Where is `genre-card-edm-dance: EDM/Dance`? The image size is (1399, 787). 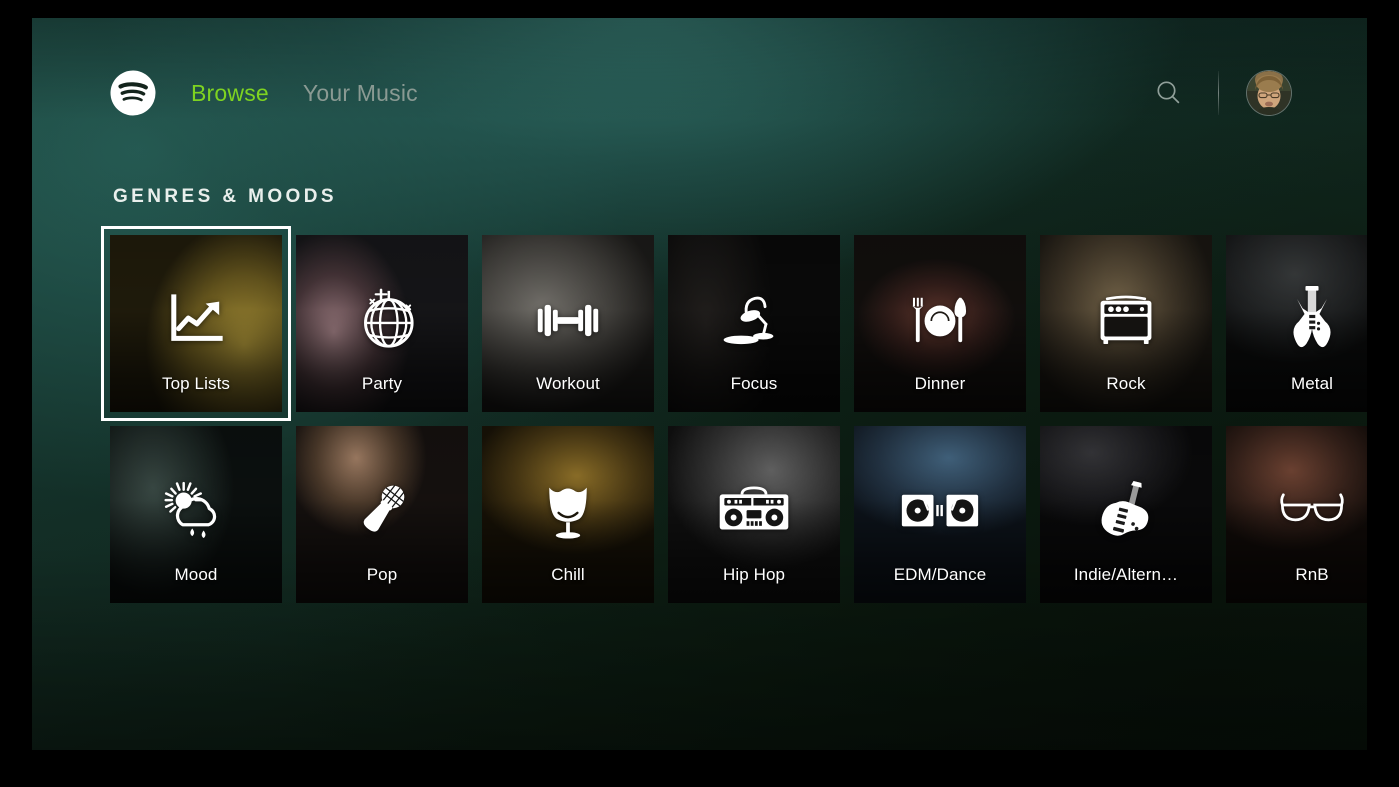
genre-card-edm-dance: EDM/Dance is located at coordinates (940, 514).